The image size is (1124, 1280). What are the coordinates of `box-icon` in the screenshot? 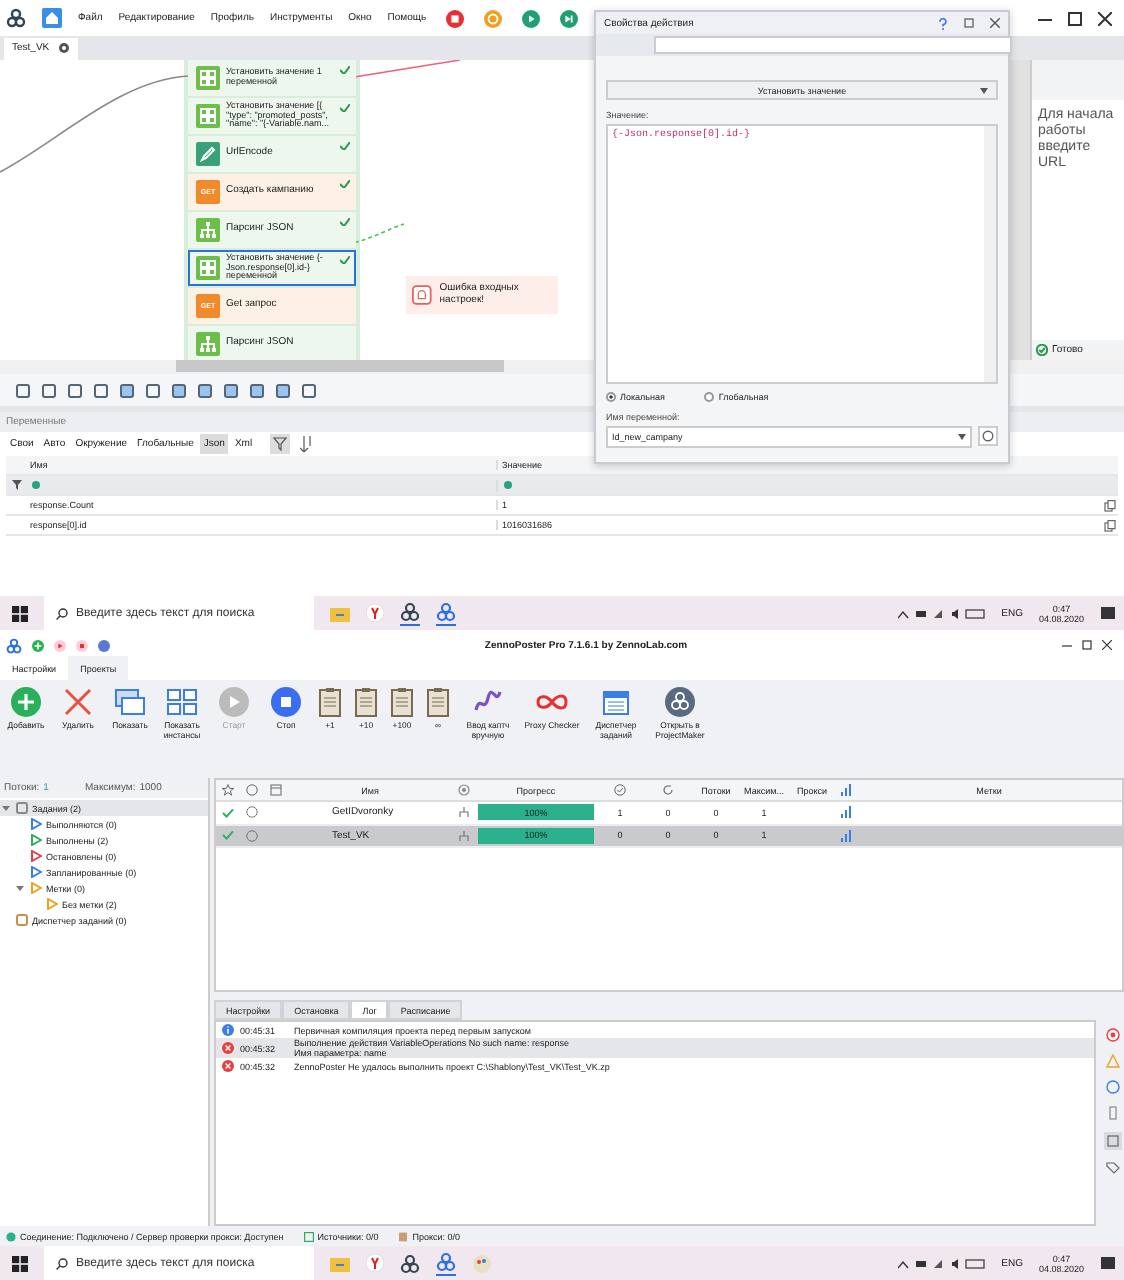 It's located at (403, 1236).